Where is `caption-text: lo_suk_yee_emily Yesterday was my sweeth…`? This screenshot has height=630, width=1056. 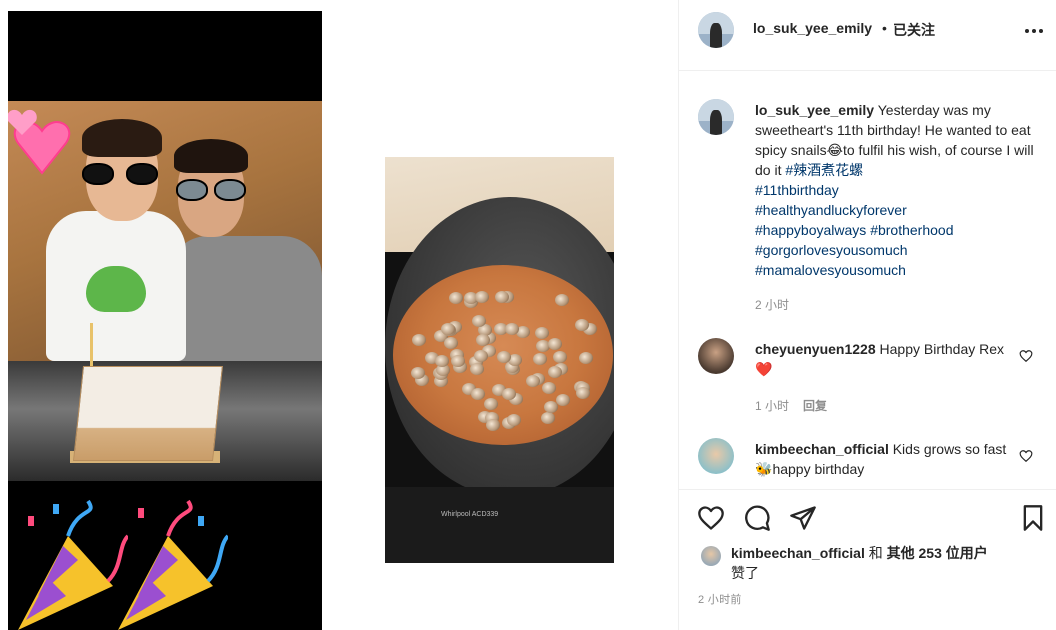
caption-text: lo_suk_yee_emily Yesterday was my sweeth… is located at coordinates (900, 190).